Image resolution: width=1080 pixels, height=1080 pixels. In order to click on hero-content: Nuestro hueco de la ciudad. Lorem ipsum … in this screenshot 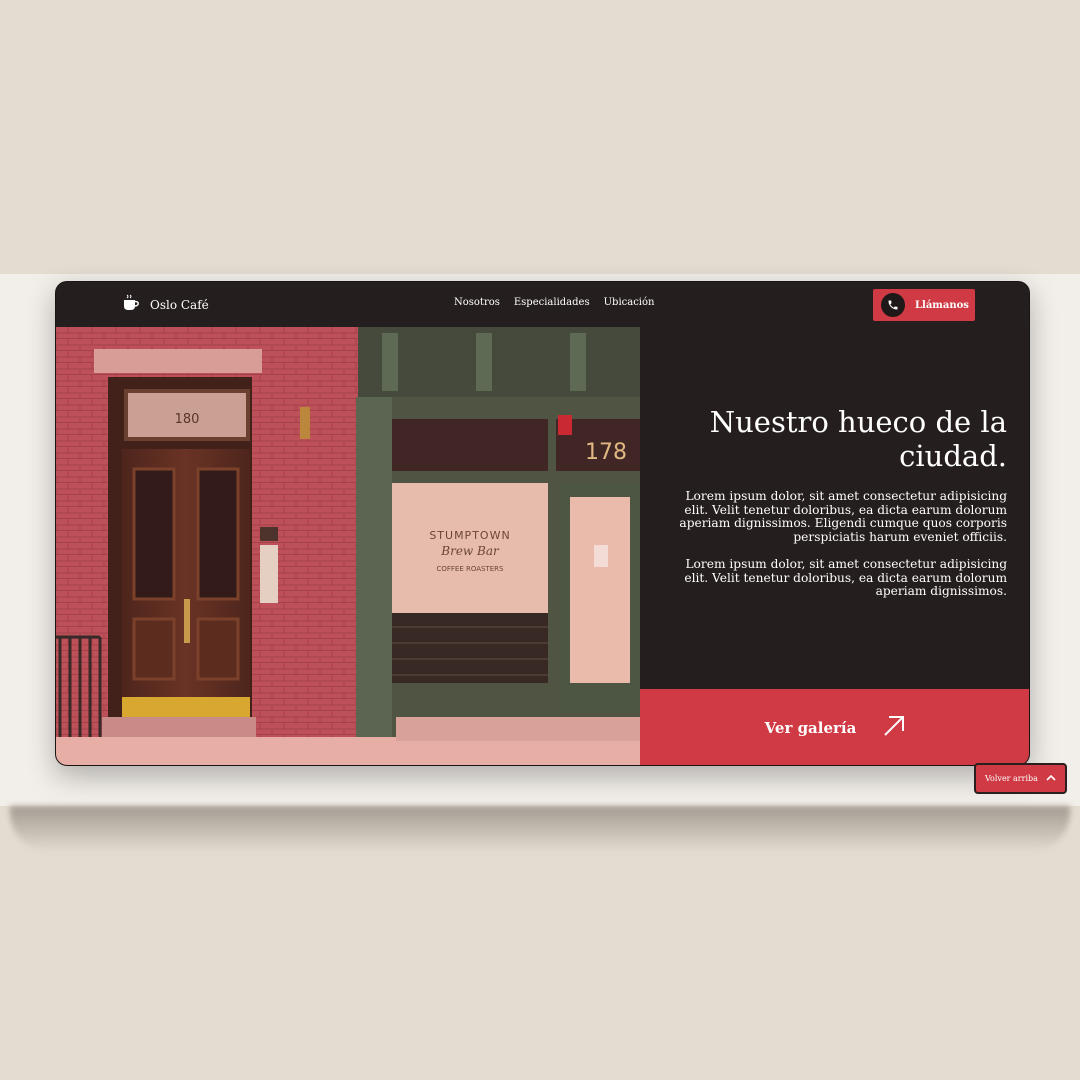, I will do `click(834, 508)`.